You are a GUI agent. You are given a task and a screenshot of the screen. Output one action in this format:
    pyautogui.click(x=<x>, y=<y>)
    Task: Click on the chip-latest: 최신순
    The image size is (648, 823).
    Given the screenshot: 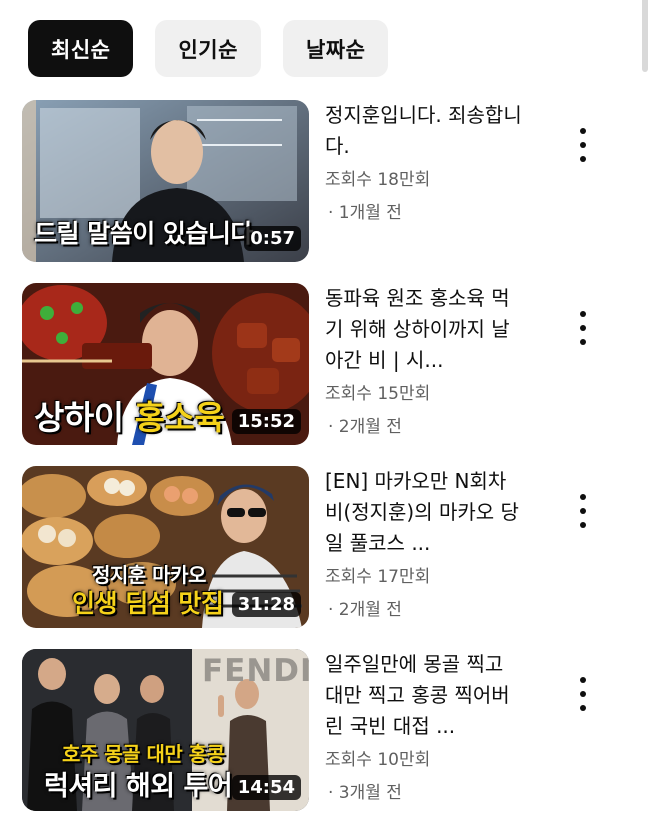 What is the action you would take?
    pyautogui.click(x=81, y=48)
    